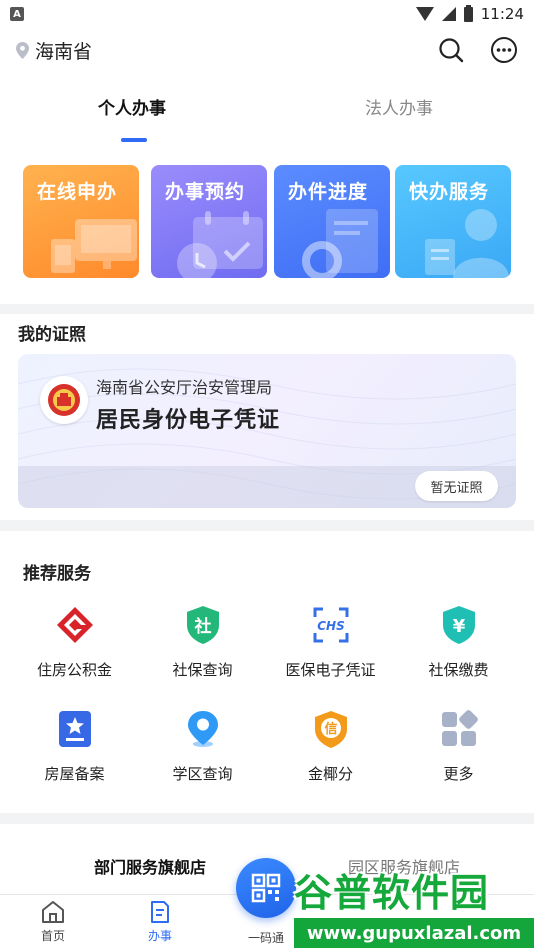  Describe the element at coordinates (160, 912) in the screenshot. I see `document-icon` at that location.